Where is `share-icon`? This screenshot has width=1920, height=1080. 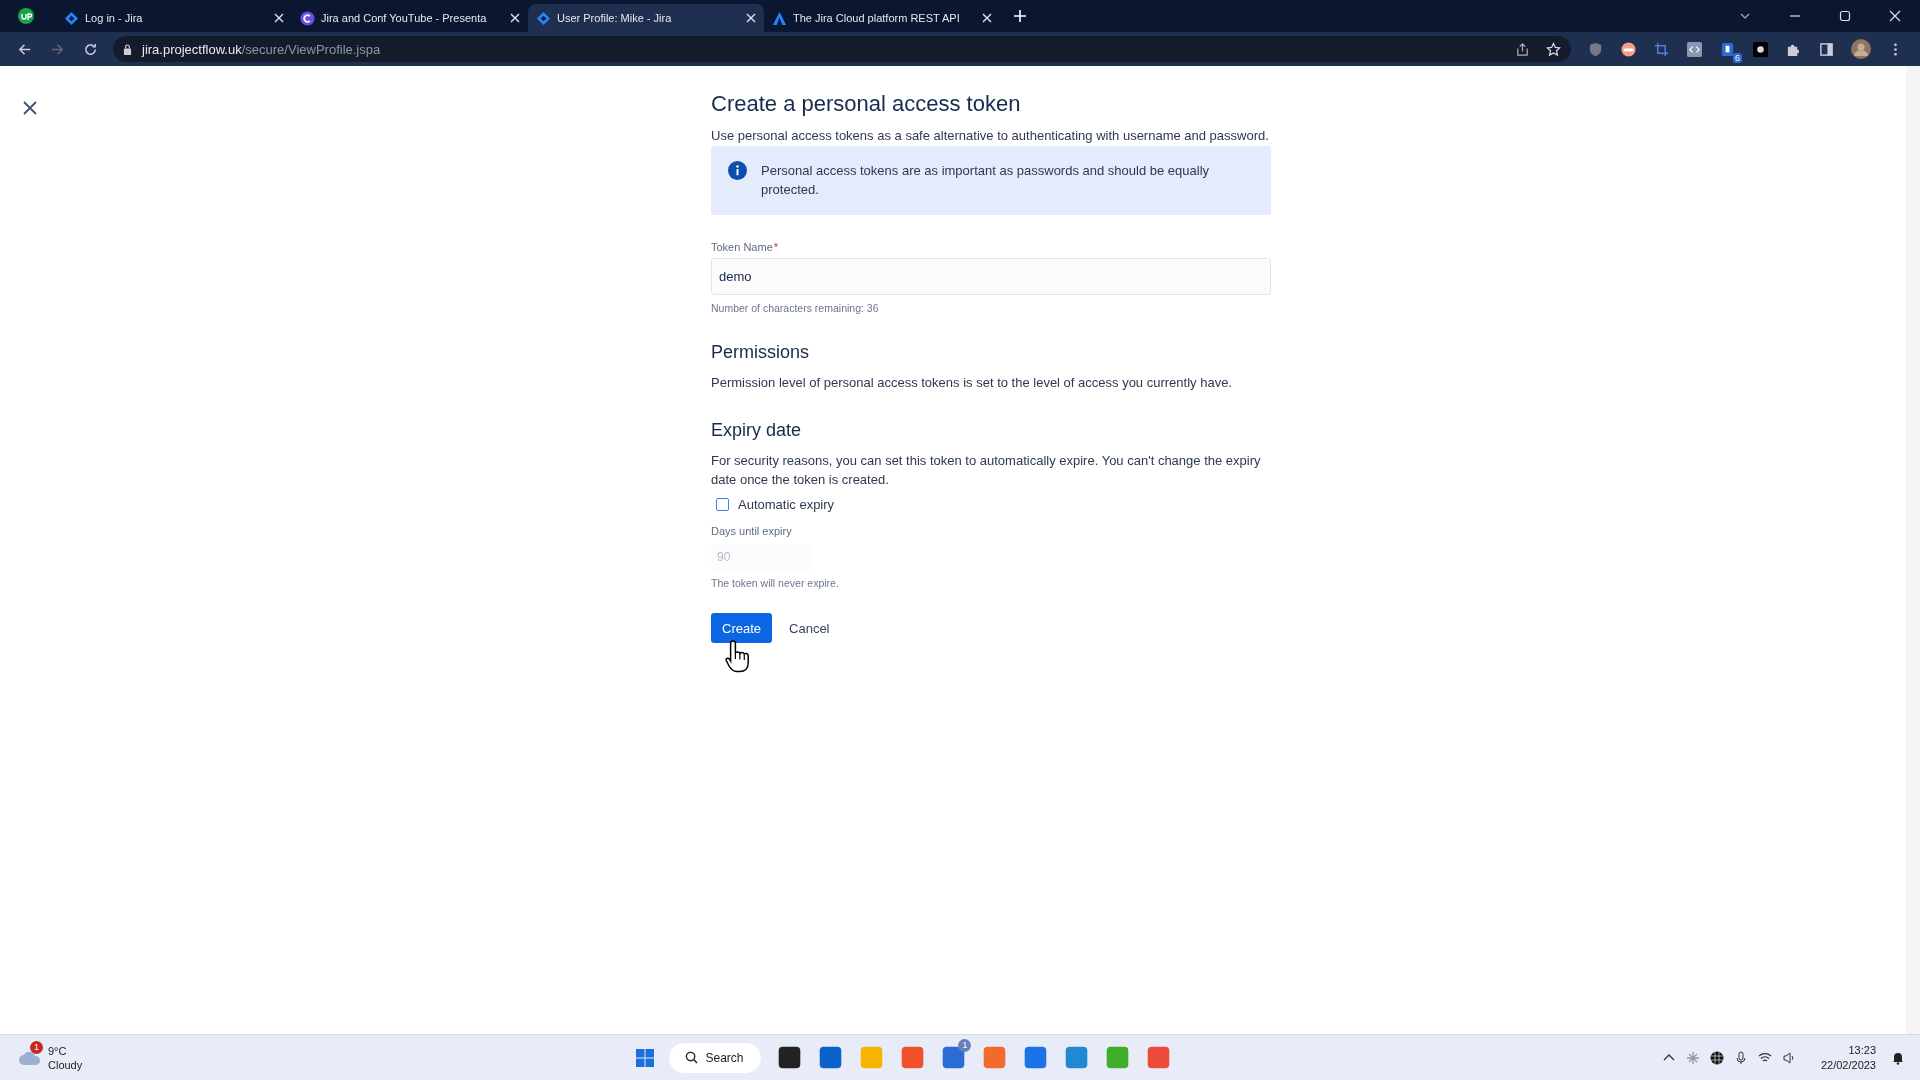 share-icon is located at coordinates (1522, 49).